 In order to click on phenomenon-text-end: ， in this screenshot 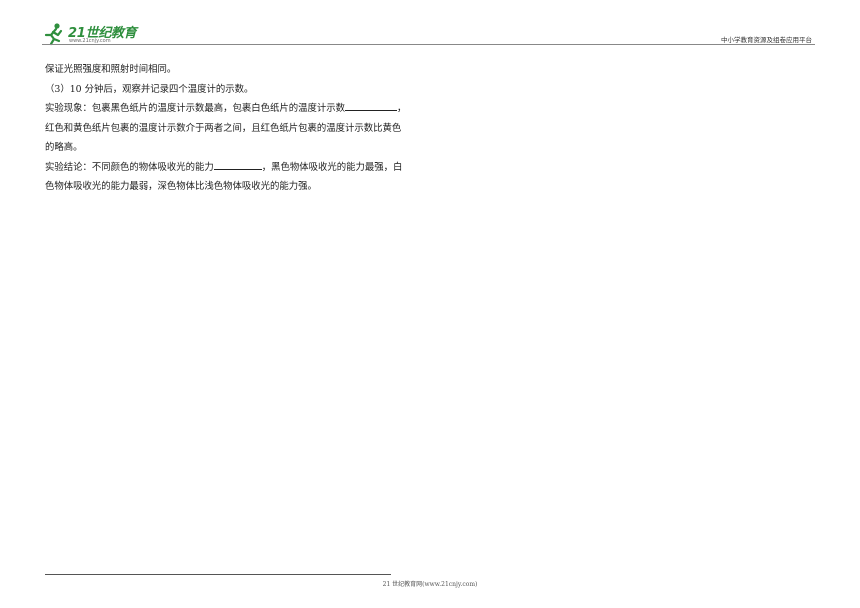, I will do `click(402, 108)`.